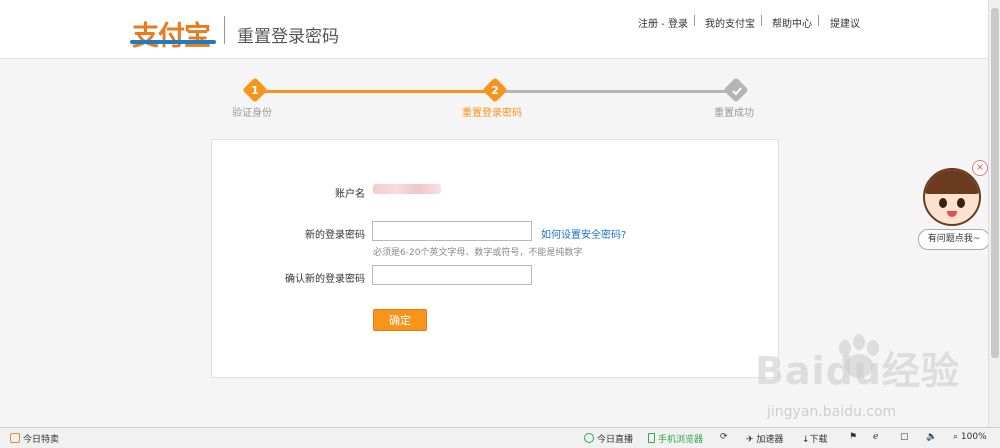 This screenshot has width=1000, height=448. I want to click on step-2-number: 2, so click(495, 90).